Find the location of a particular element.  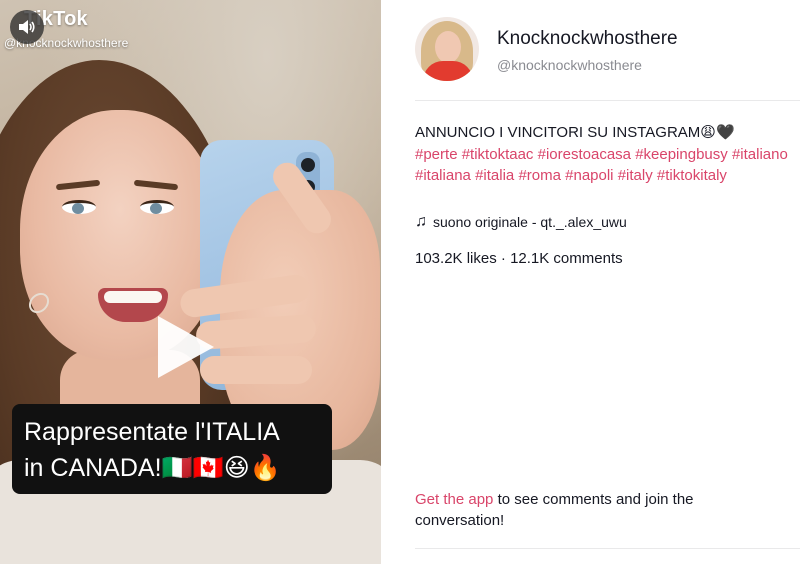

caption-line: Rappresentate l'ITALIA is located at coordinates (152, 432).